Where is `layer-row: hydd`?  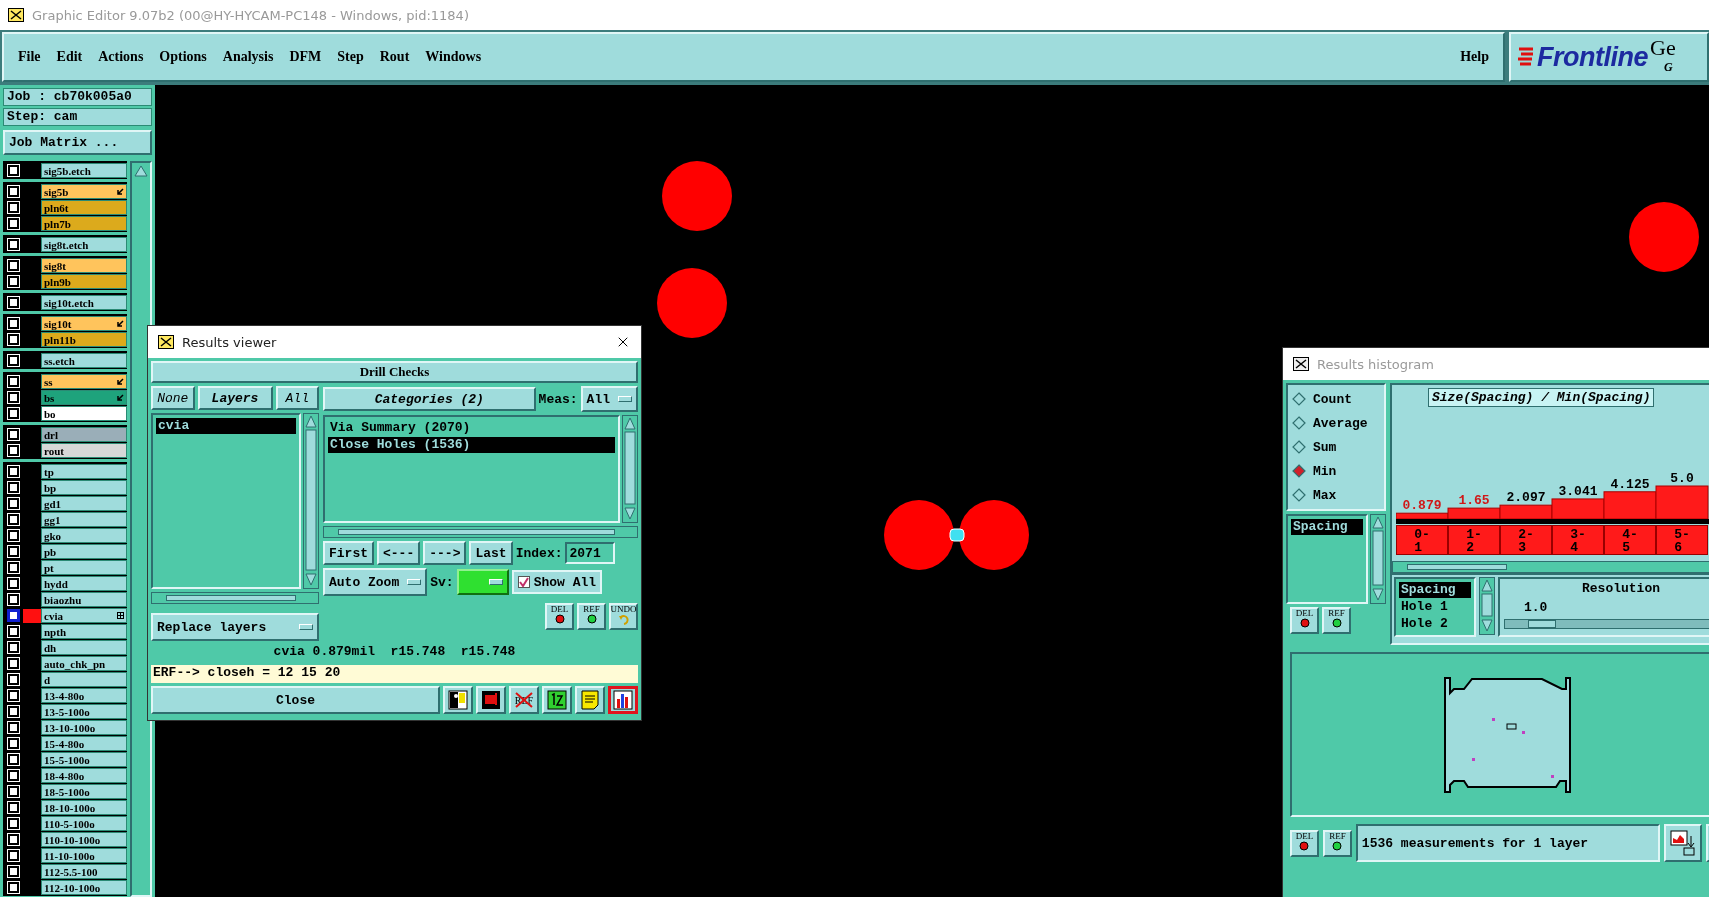
layer-row: hydd is located at coordinates (84, 583).